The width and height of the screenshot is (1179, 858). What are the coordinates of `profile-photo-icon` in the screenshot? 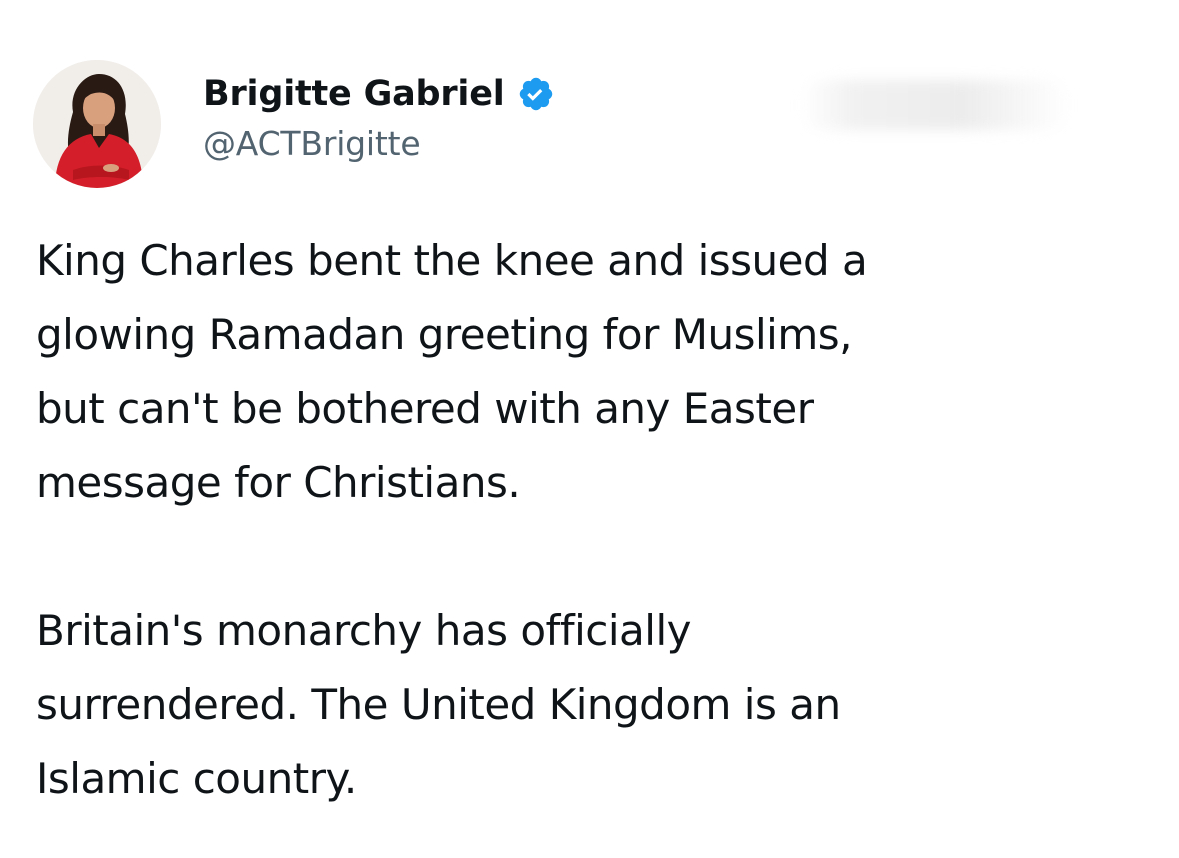 It's located at (97, 124).